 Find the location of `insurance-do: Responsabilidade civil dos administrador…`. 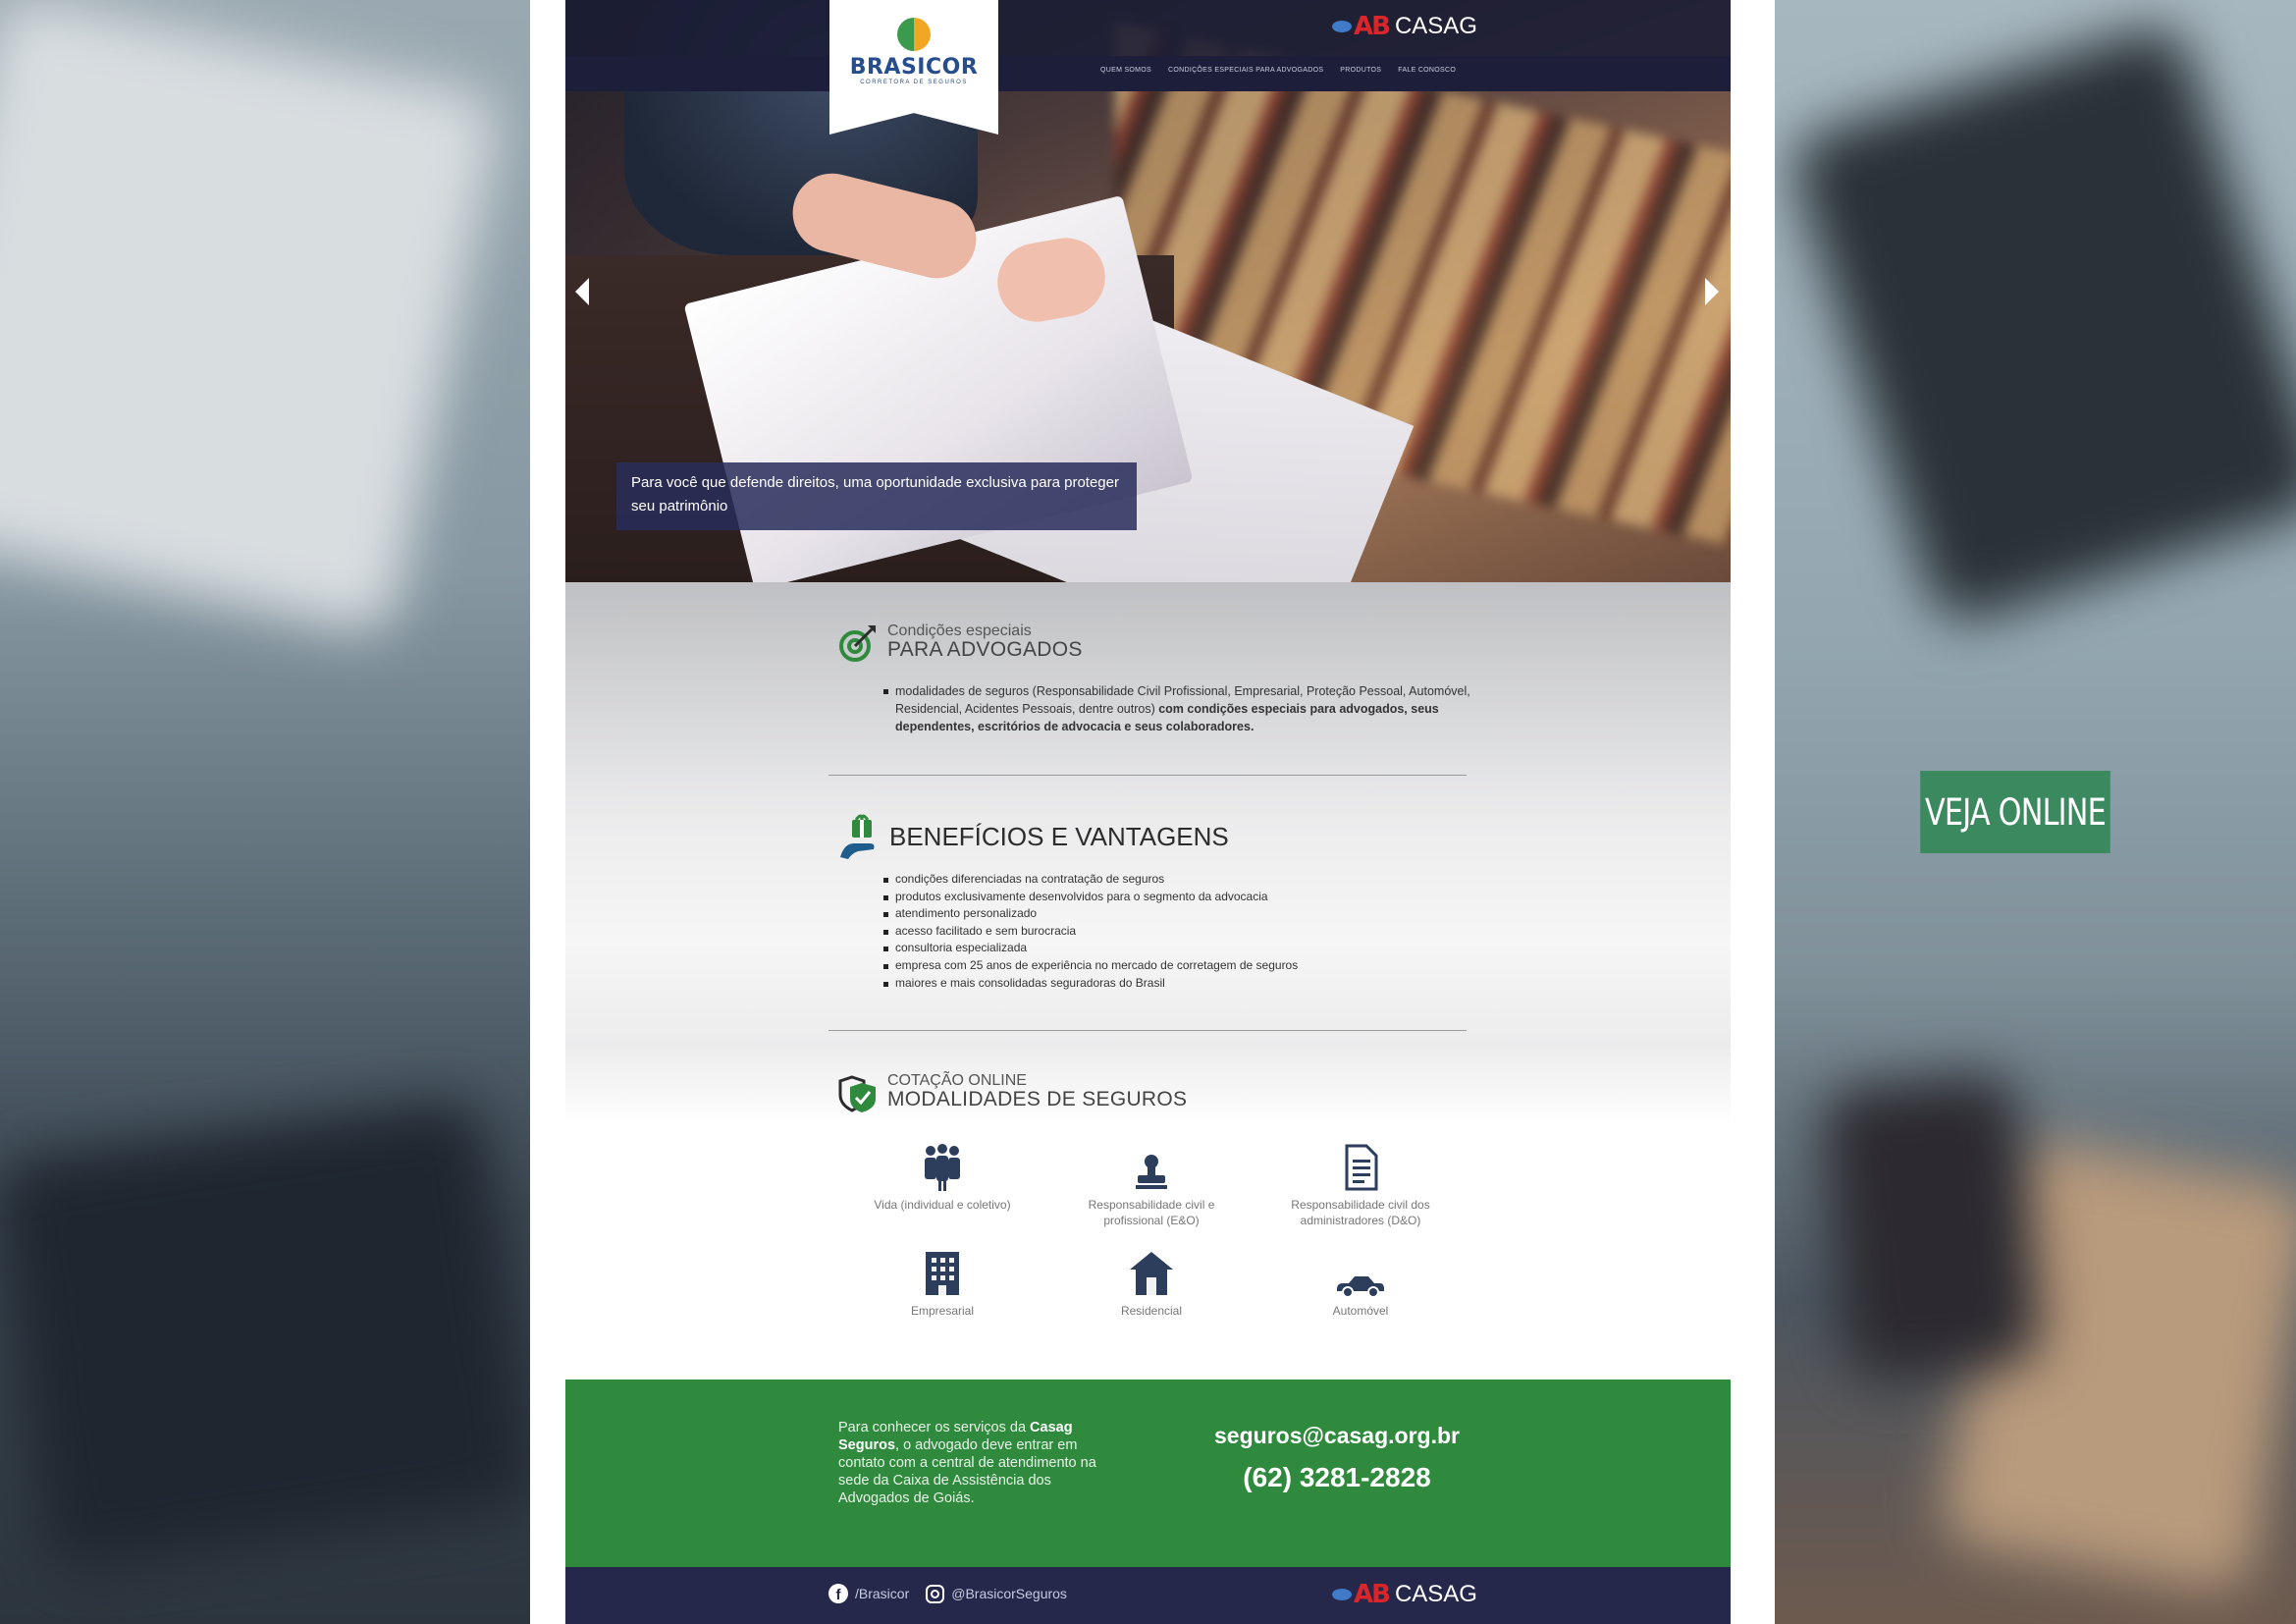

insurance-do: Responsabilidade civil dos administrador… is located at coordinates (1360, 1185).